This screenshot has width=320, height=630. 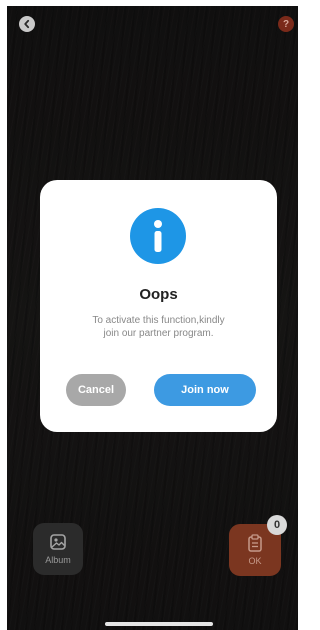 I want to click on home-indicator, so click(x=159, y=624).